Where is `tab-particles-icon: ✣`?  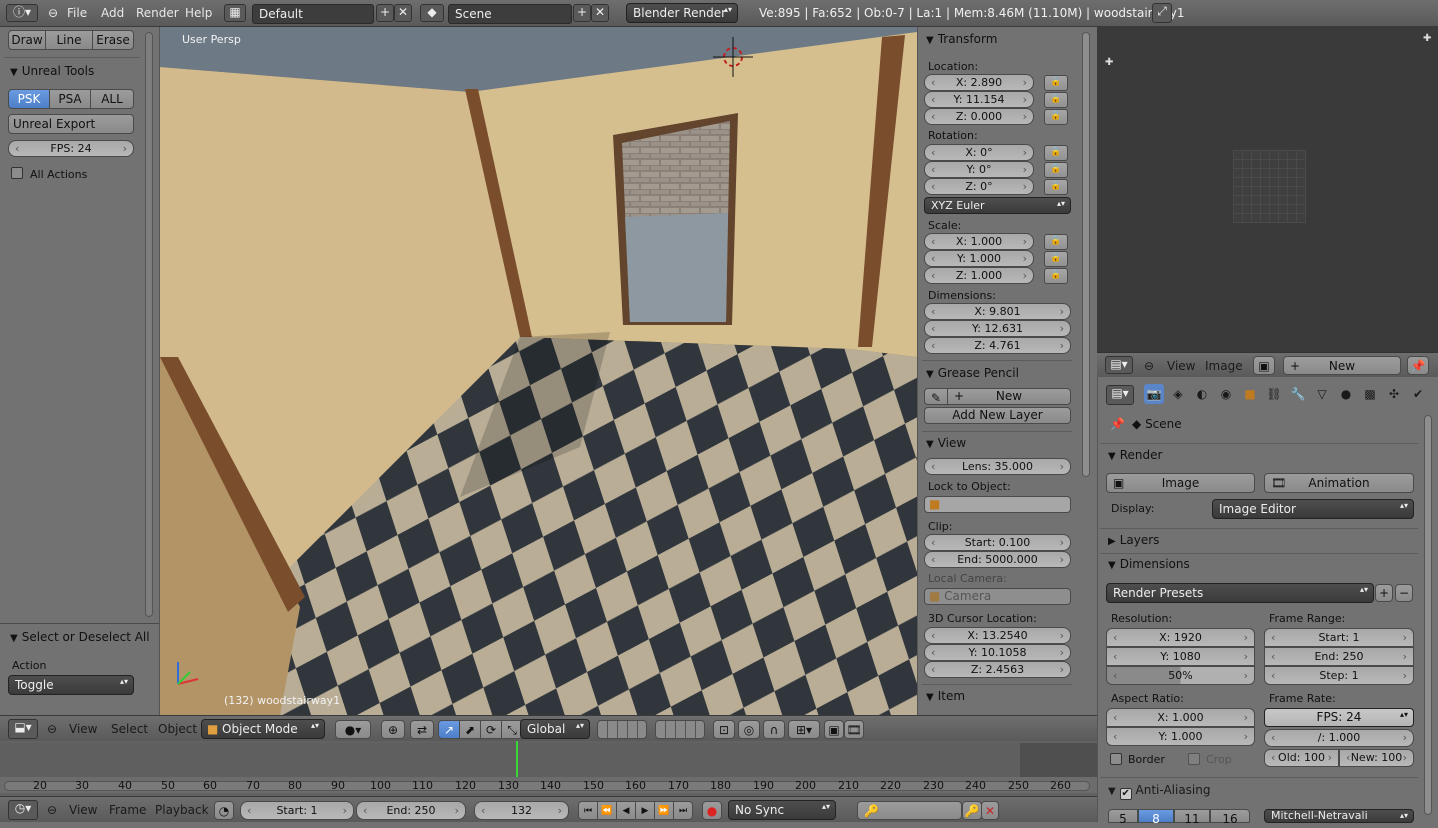
tab-particles-icon: ✣ is located at coordinates (1394, 394).